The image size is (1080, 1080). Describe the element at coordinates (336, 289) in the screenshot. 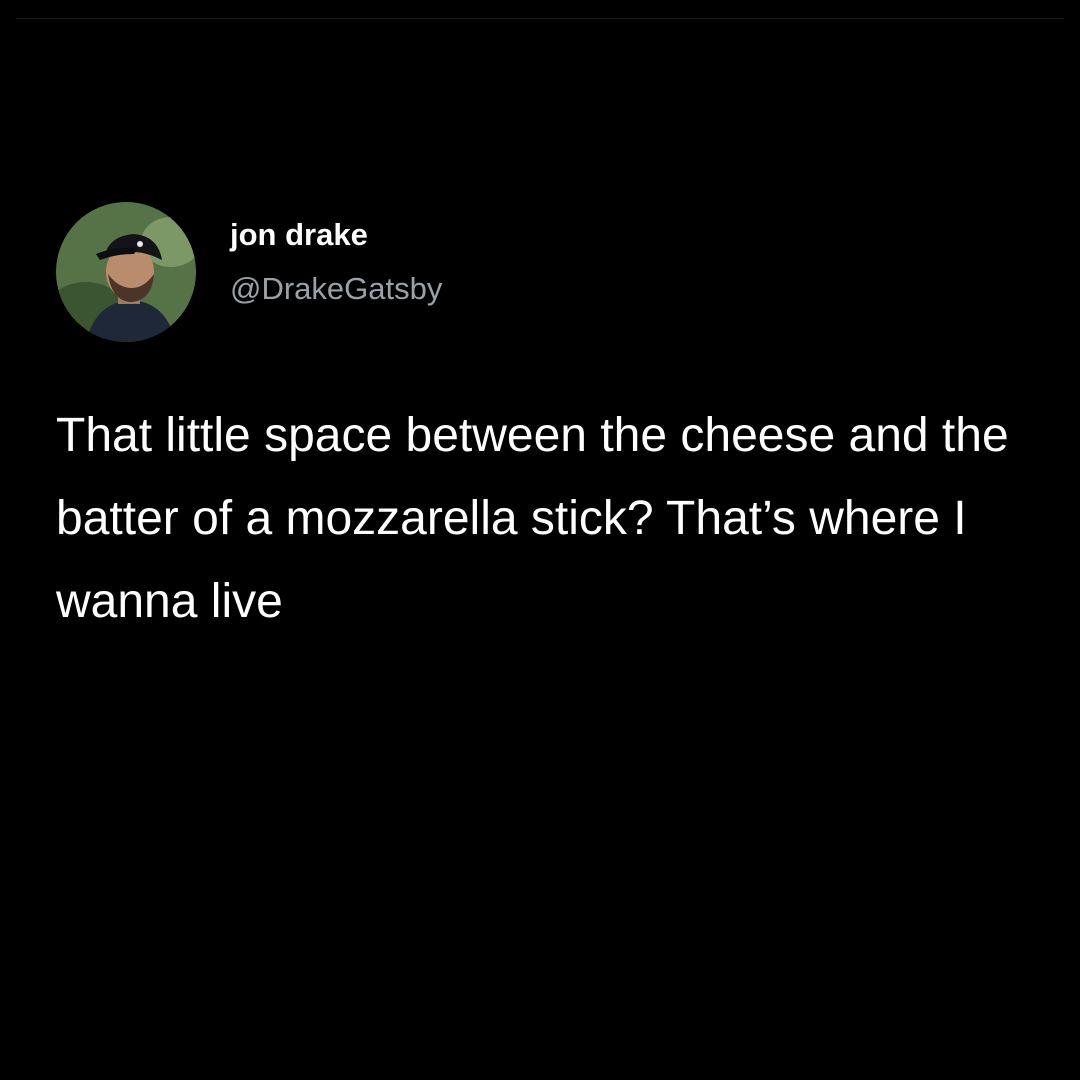

I see `user-handle: @DrakeGatsby` at that location.